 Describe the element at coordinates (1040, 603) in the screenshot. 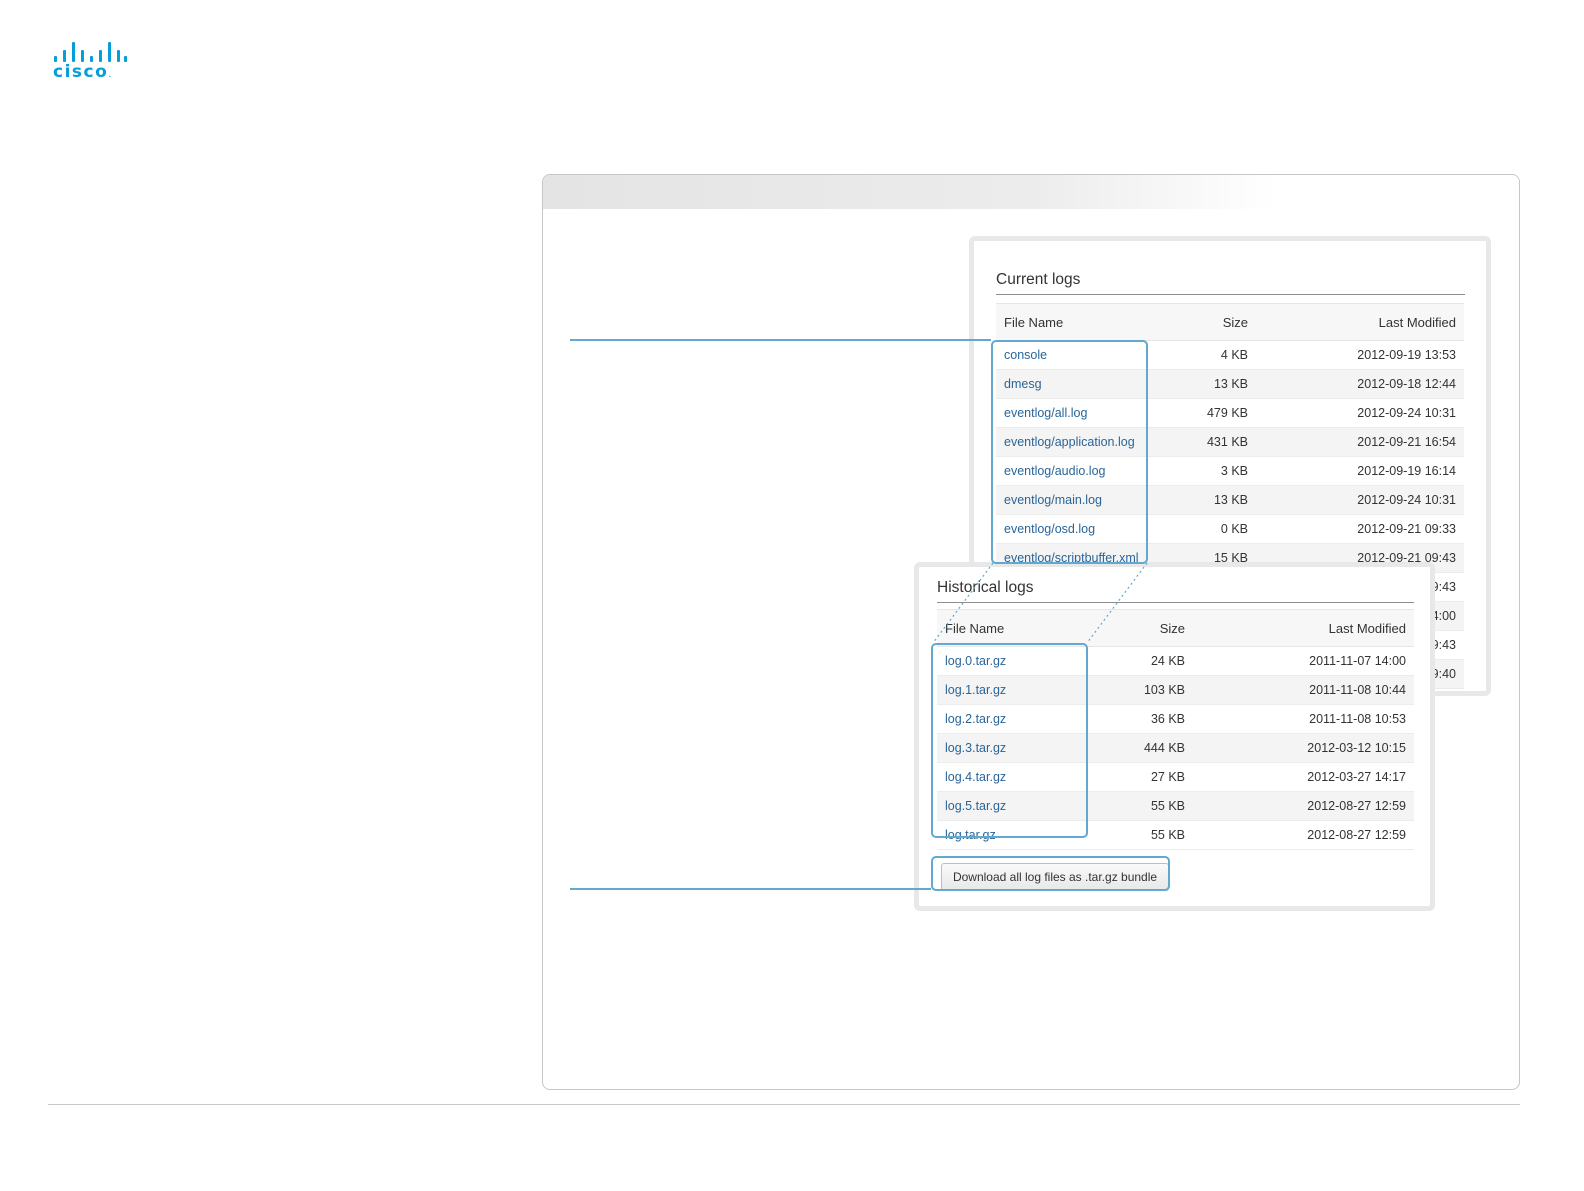

I see `zoom-connector-lines` at that location.